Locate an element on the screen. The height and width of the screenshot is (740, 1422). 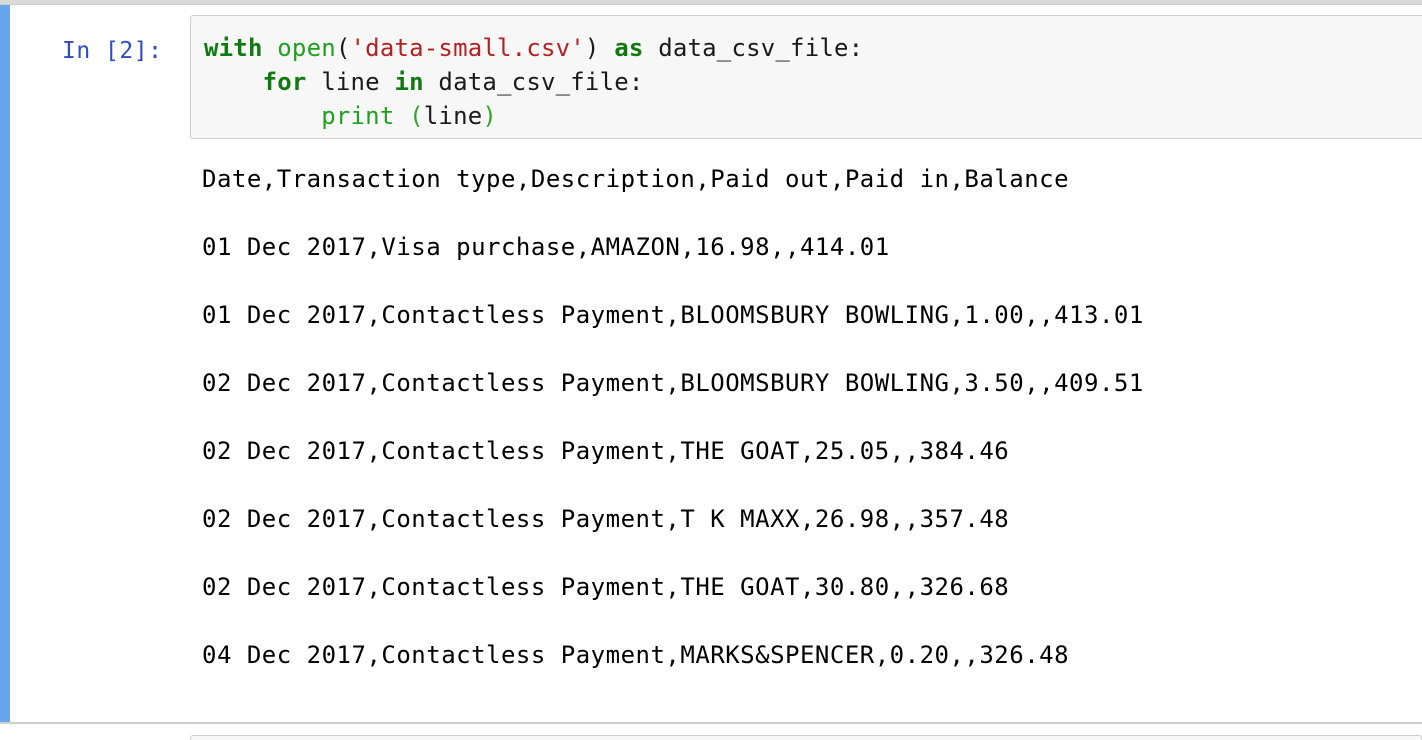
keyword-as: as is located at coordinates (629, 48).